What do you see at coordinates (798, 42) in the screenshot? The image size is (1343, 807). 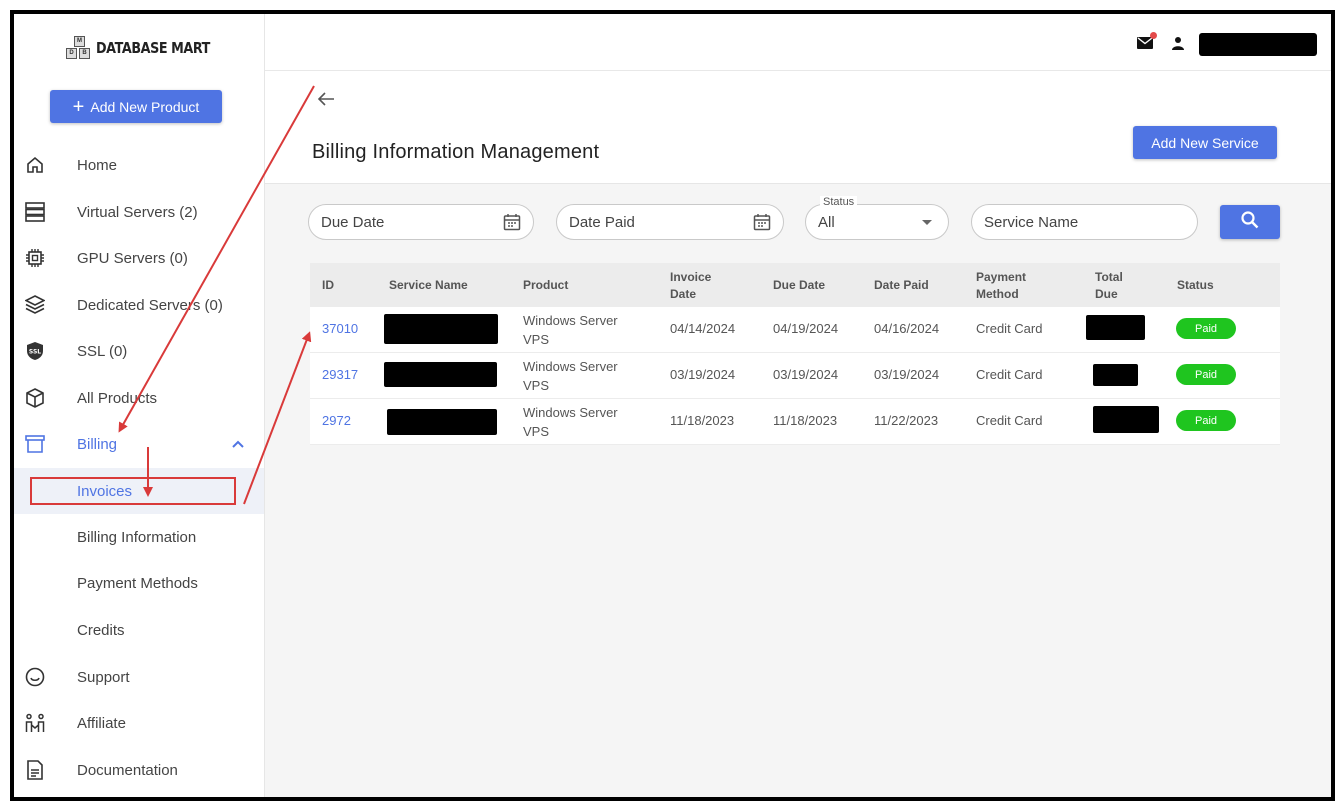 I see `top-bar` at bounding box center [798, 42].